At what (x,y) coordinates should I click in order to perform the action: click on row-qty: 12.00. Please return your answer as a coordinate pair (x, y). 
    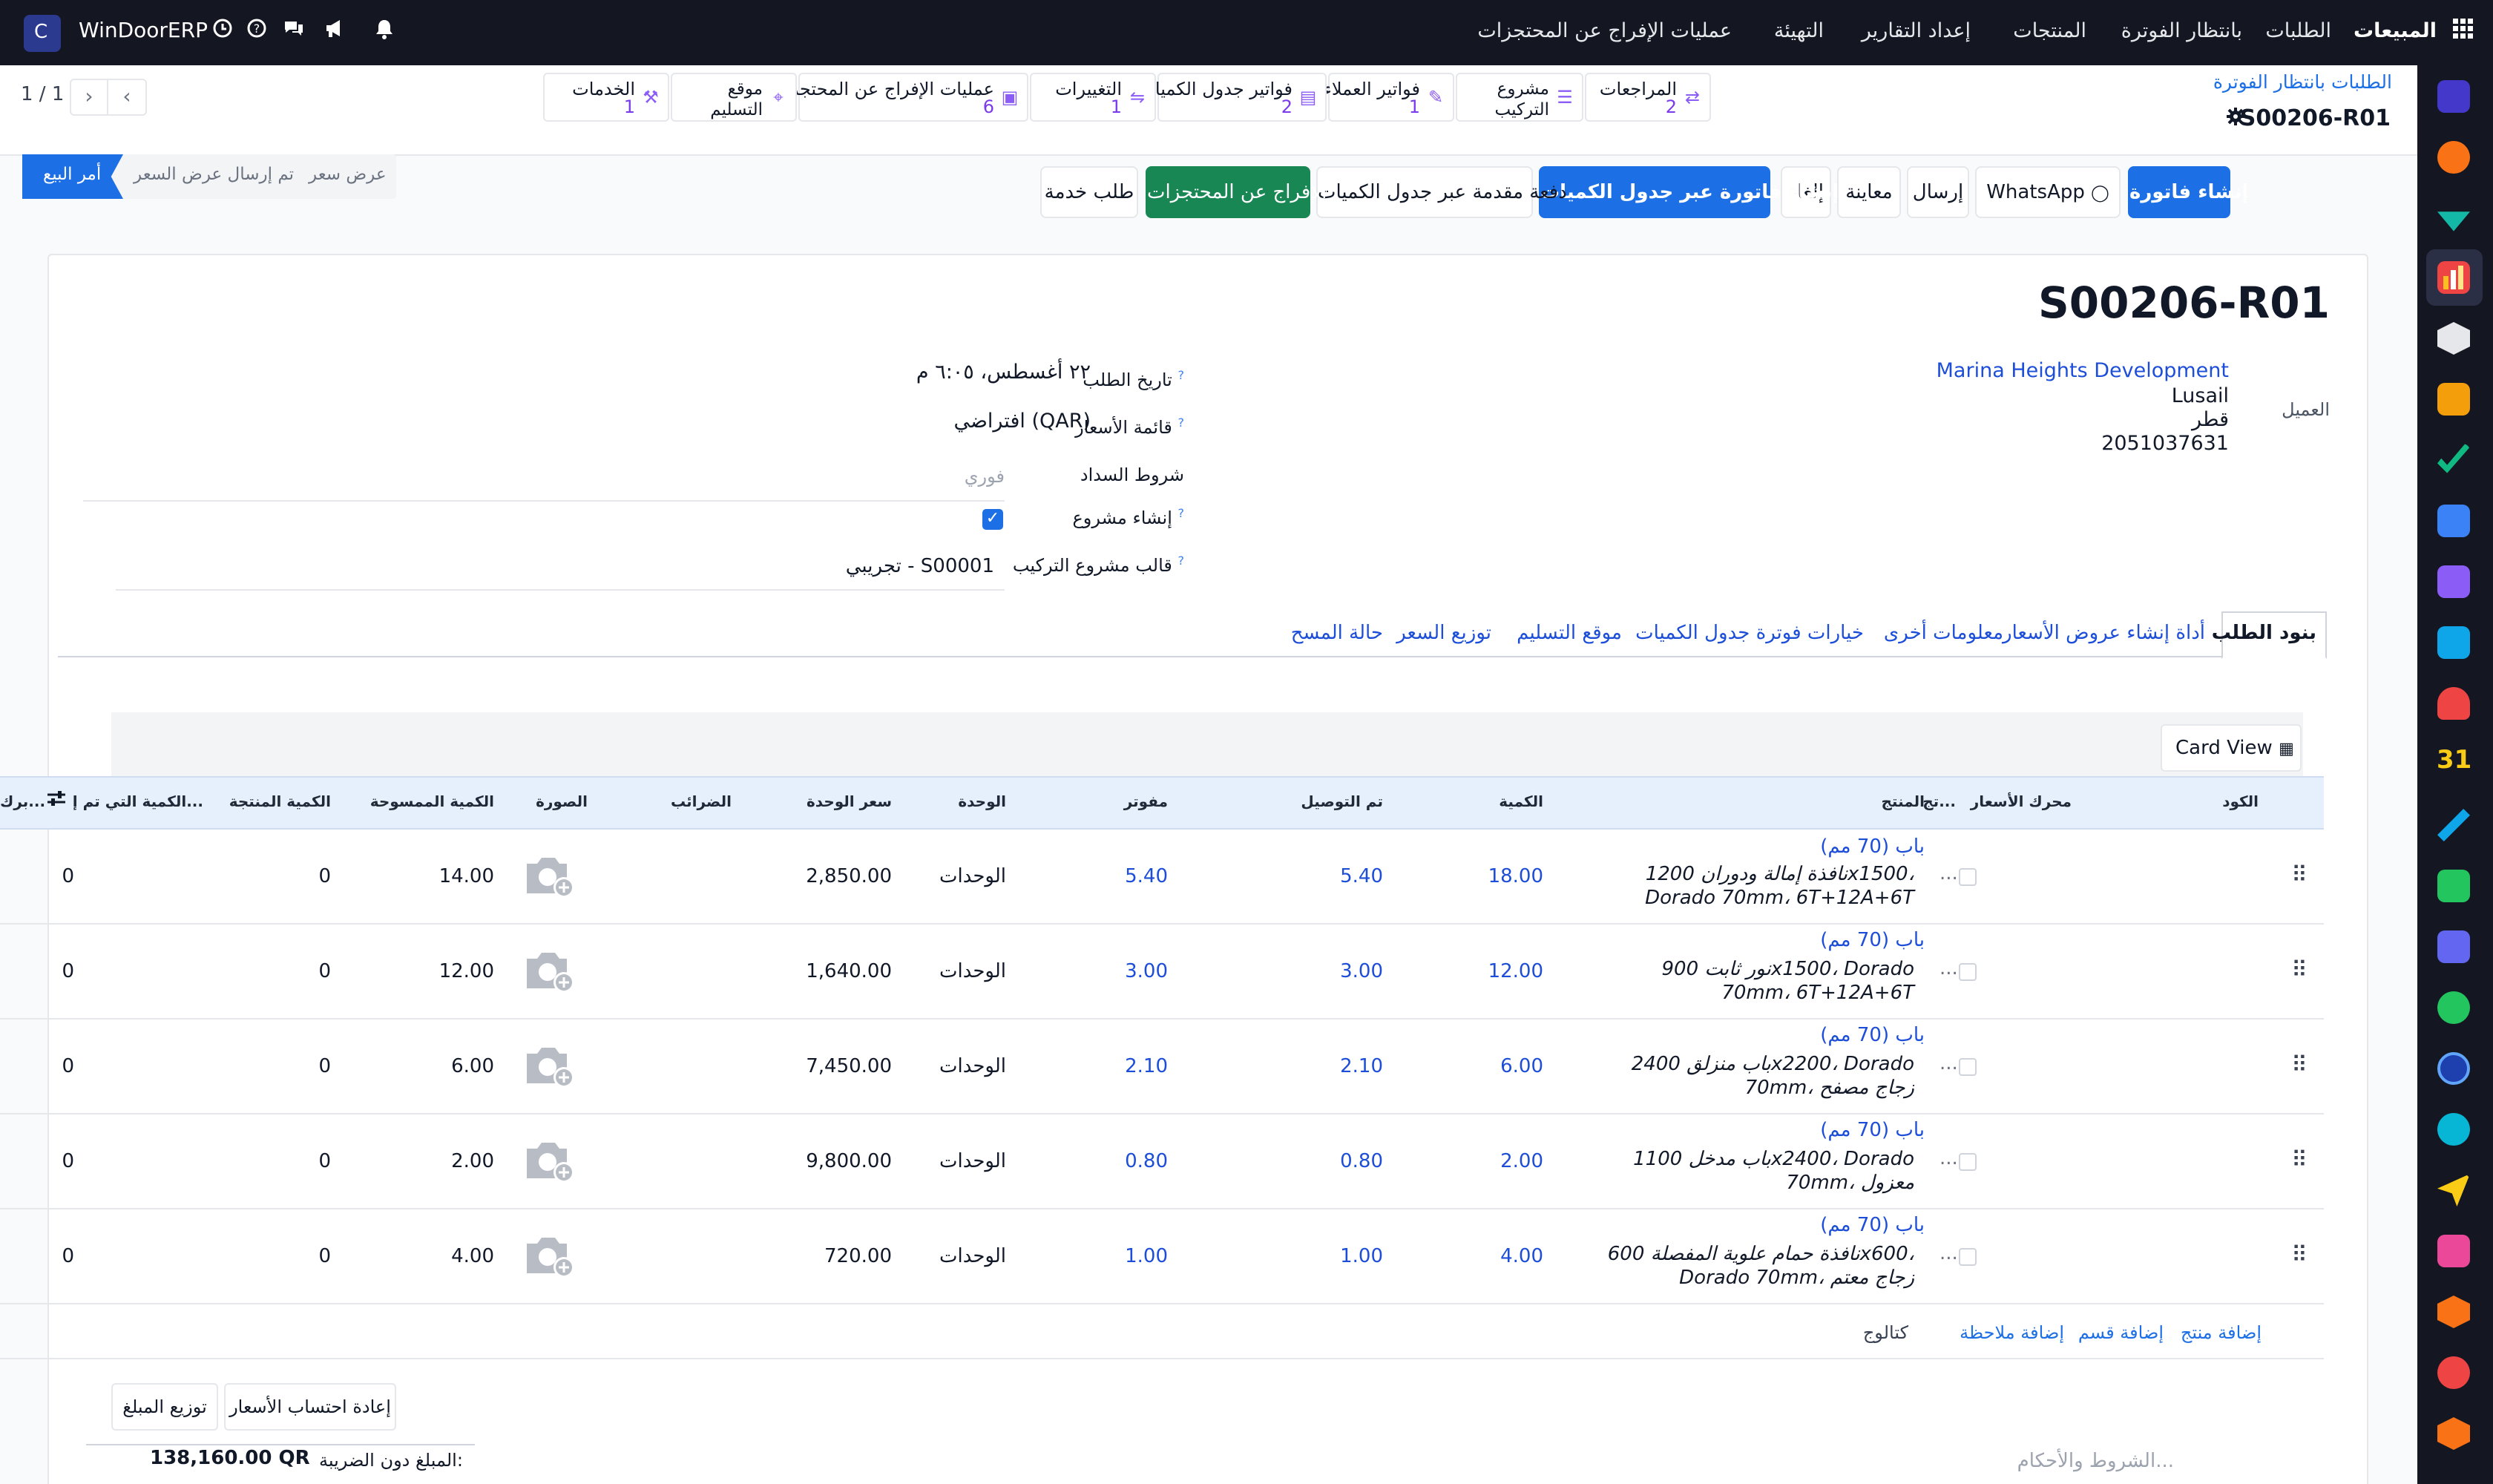
    Looking at the image, I should click on (1515, 971).